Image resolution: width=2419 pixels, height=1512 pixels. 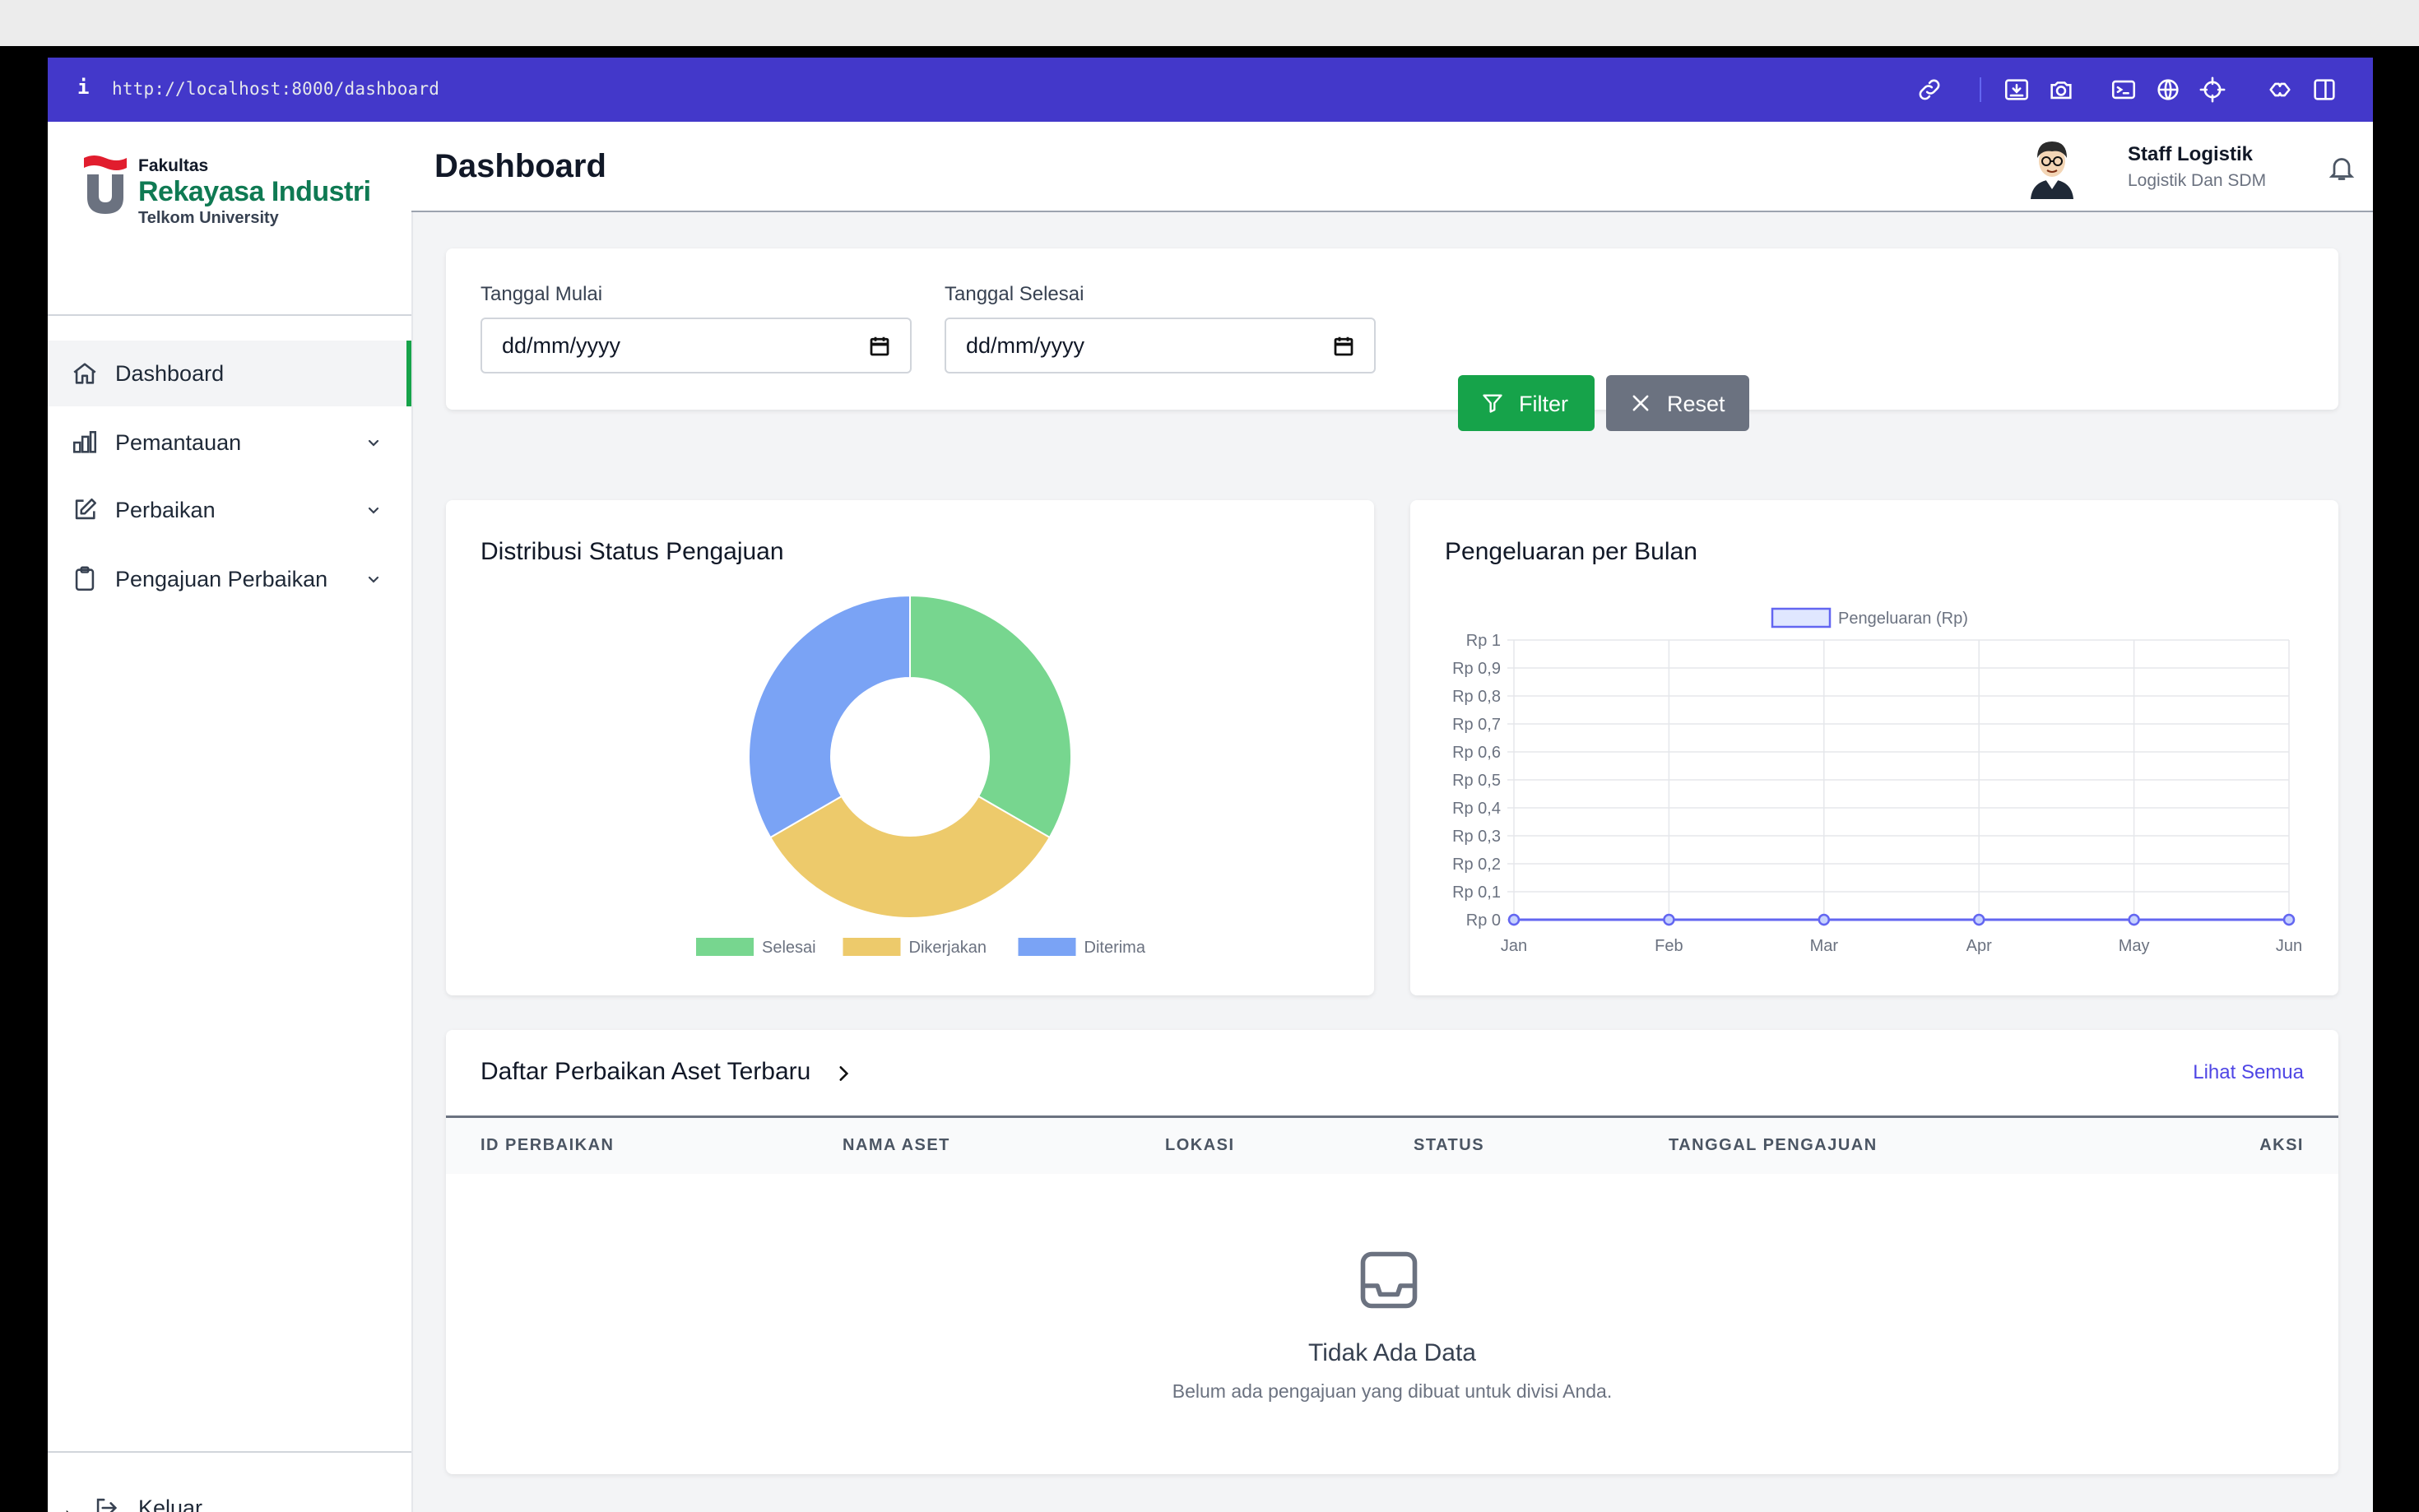 I want to click on link-icon, so click(x=1929, y=90).